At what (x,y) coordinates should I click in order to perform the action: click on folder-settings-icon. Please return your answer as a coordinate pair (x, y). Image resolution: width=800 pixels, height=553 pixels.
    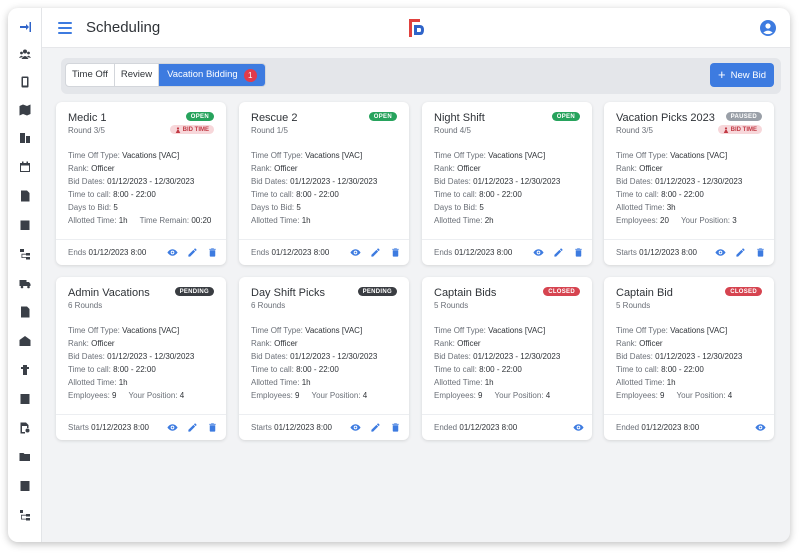
    Looking at the image, I should click on (25, 457).